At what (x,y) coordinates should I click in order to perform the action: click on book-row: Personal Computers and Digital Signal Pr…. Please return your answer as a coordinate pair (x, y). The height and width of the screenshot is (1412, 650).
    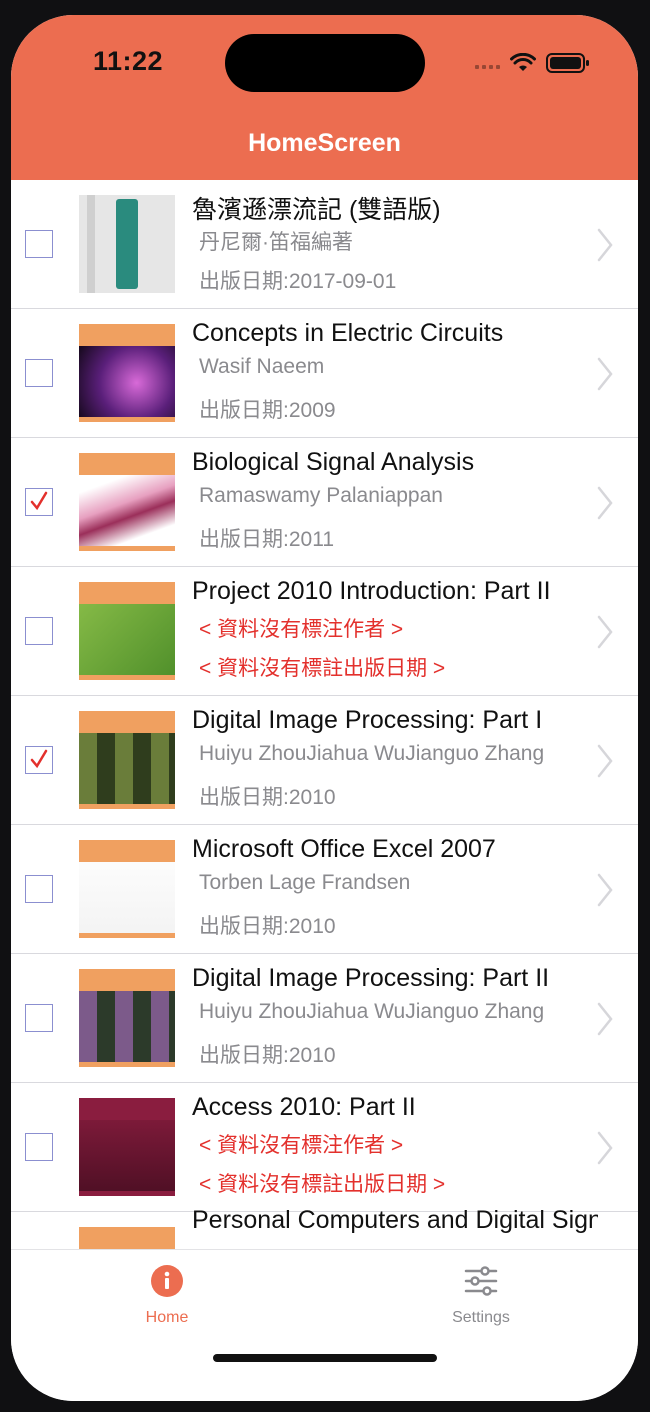
    Looking at the image, I should click on (324, 1227).